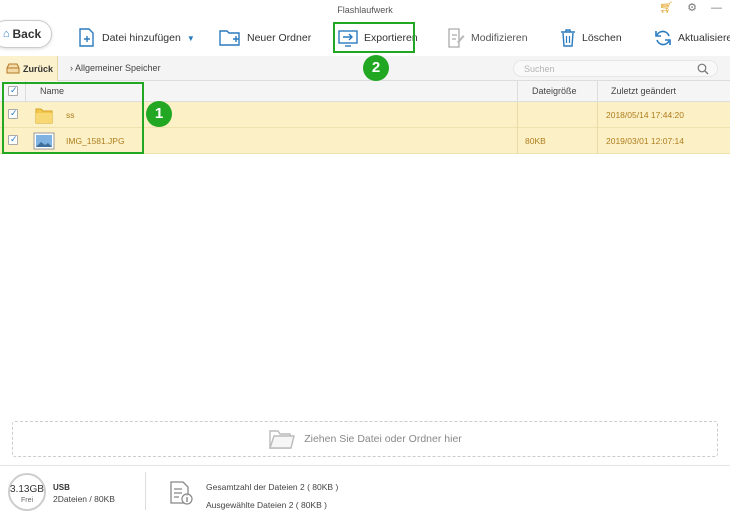 The height and width of the screenshot is (515, 730). What do you see at coordinates (716, 8) in the screenshot?
I see `minimize-icon: —` at bounding box center [716, 8].